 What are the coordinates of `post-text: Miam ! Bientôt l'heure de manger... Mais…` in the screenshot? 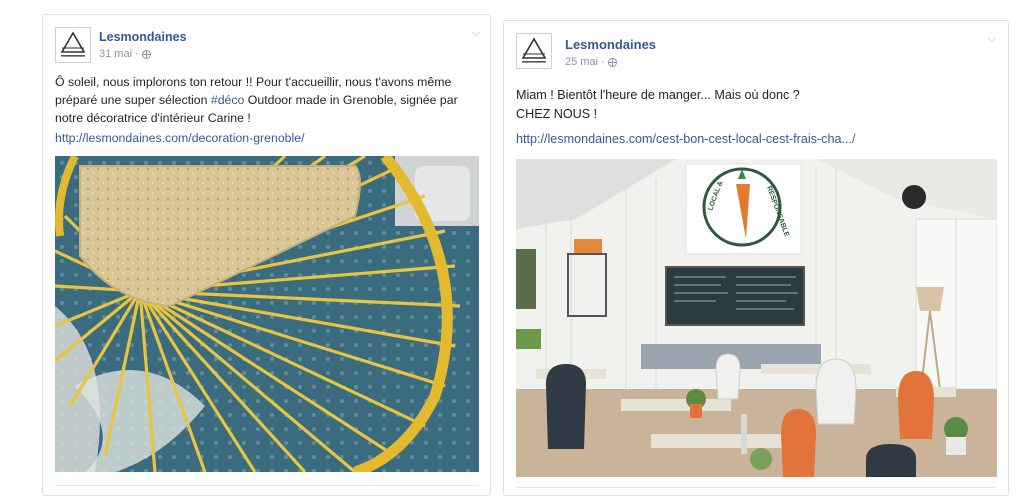 It's located at (756, 105).